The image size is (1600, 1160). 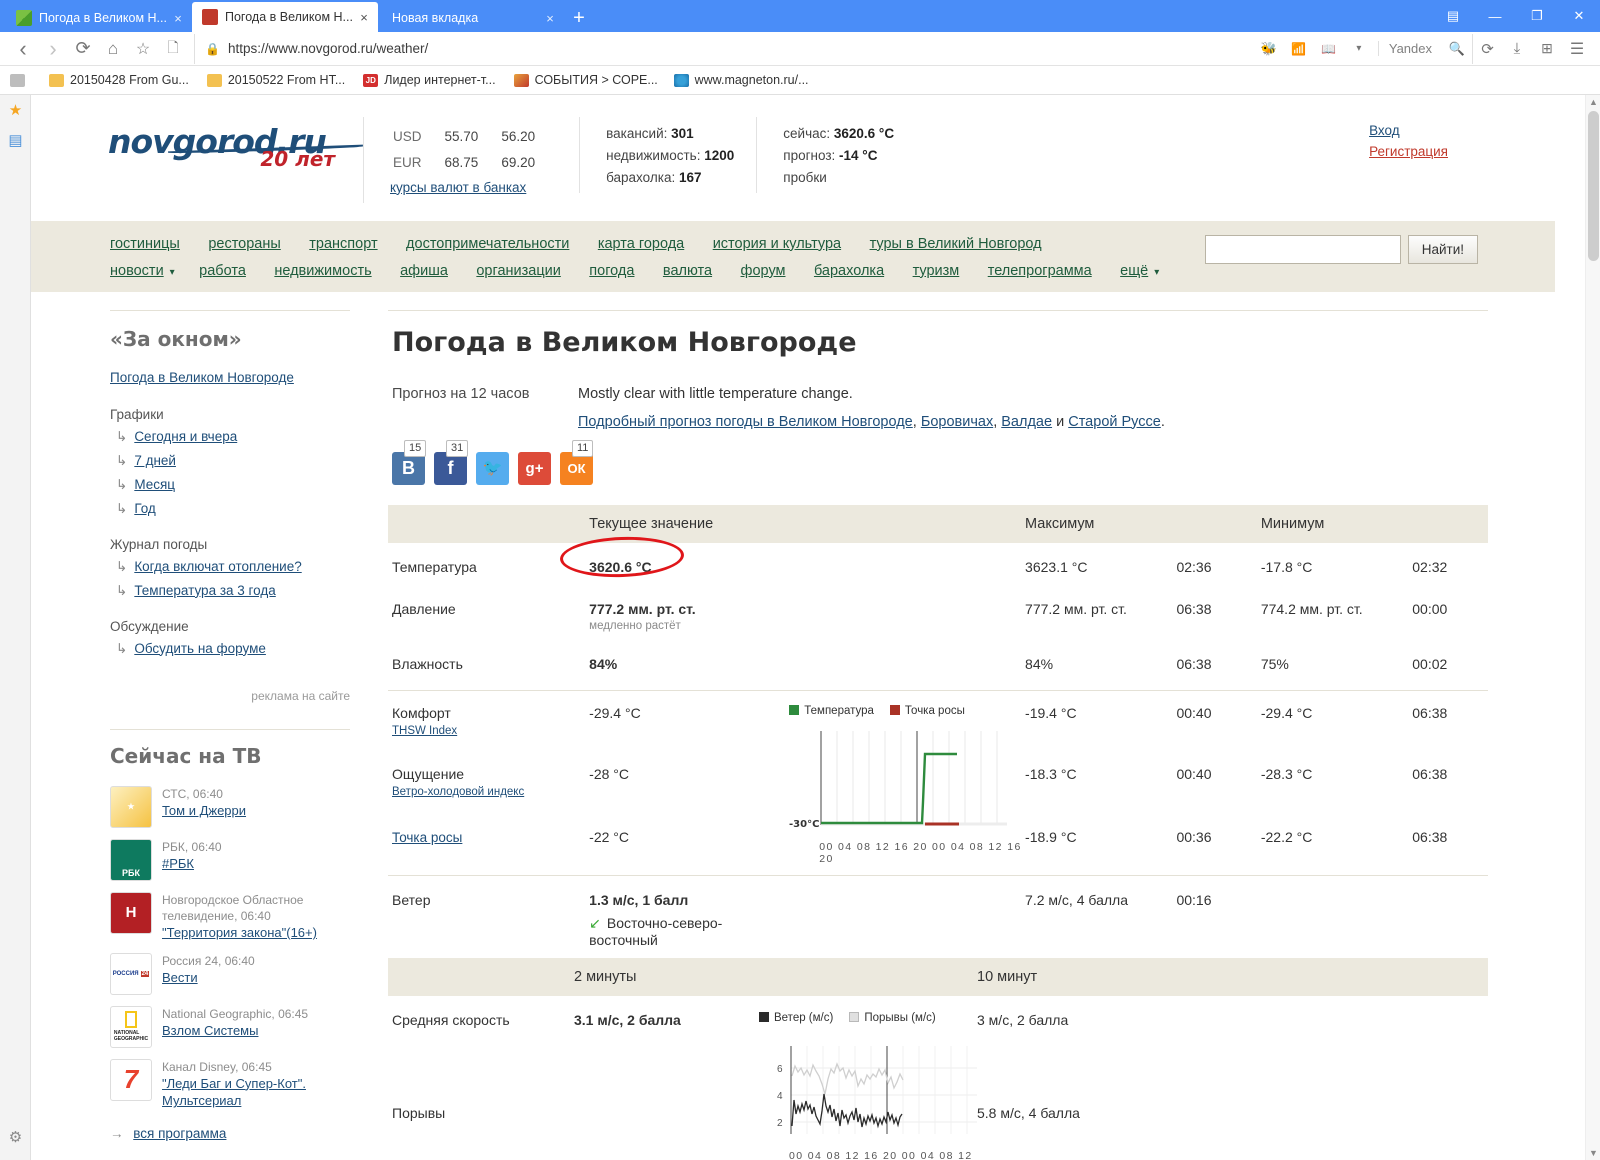 What do you see at coordinates (15, 140) in the screenshot?
I see `rail-reading-list-icon: ▤` at bounding box center [15, 140].